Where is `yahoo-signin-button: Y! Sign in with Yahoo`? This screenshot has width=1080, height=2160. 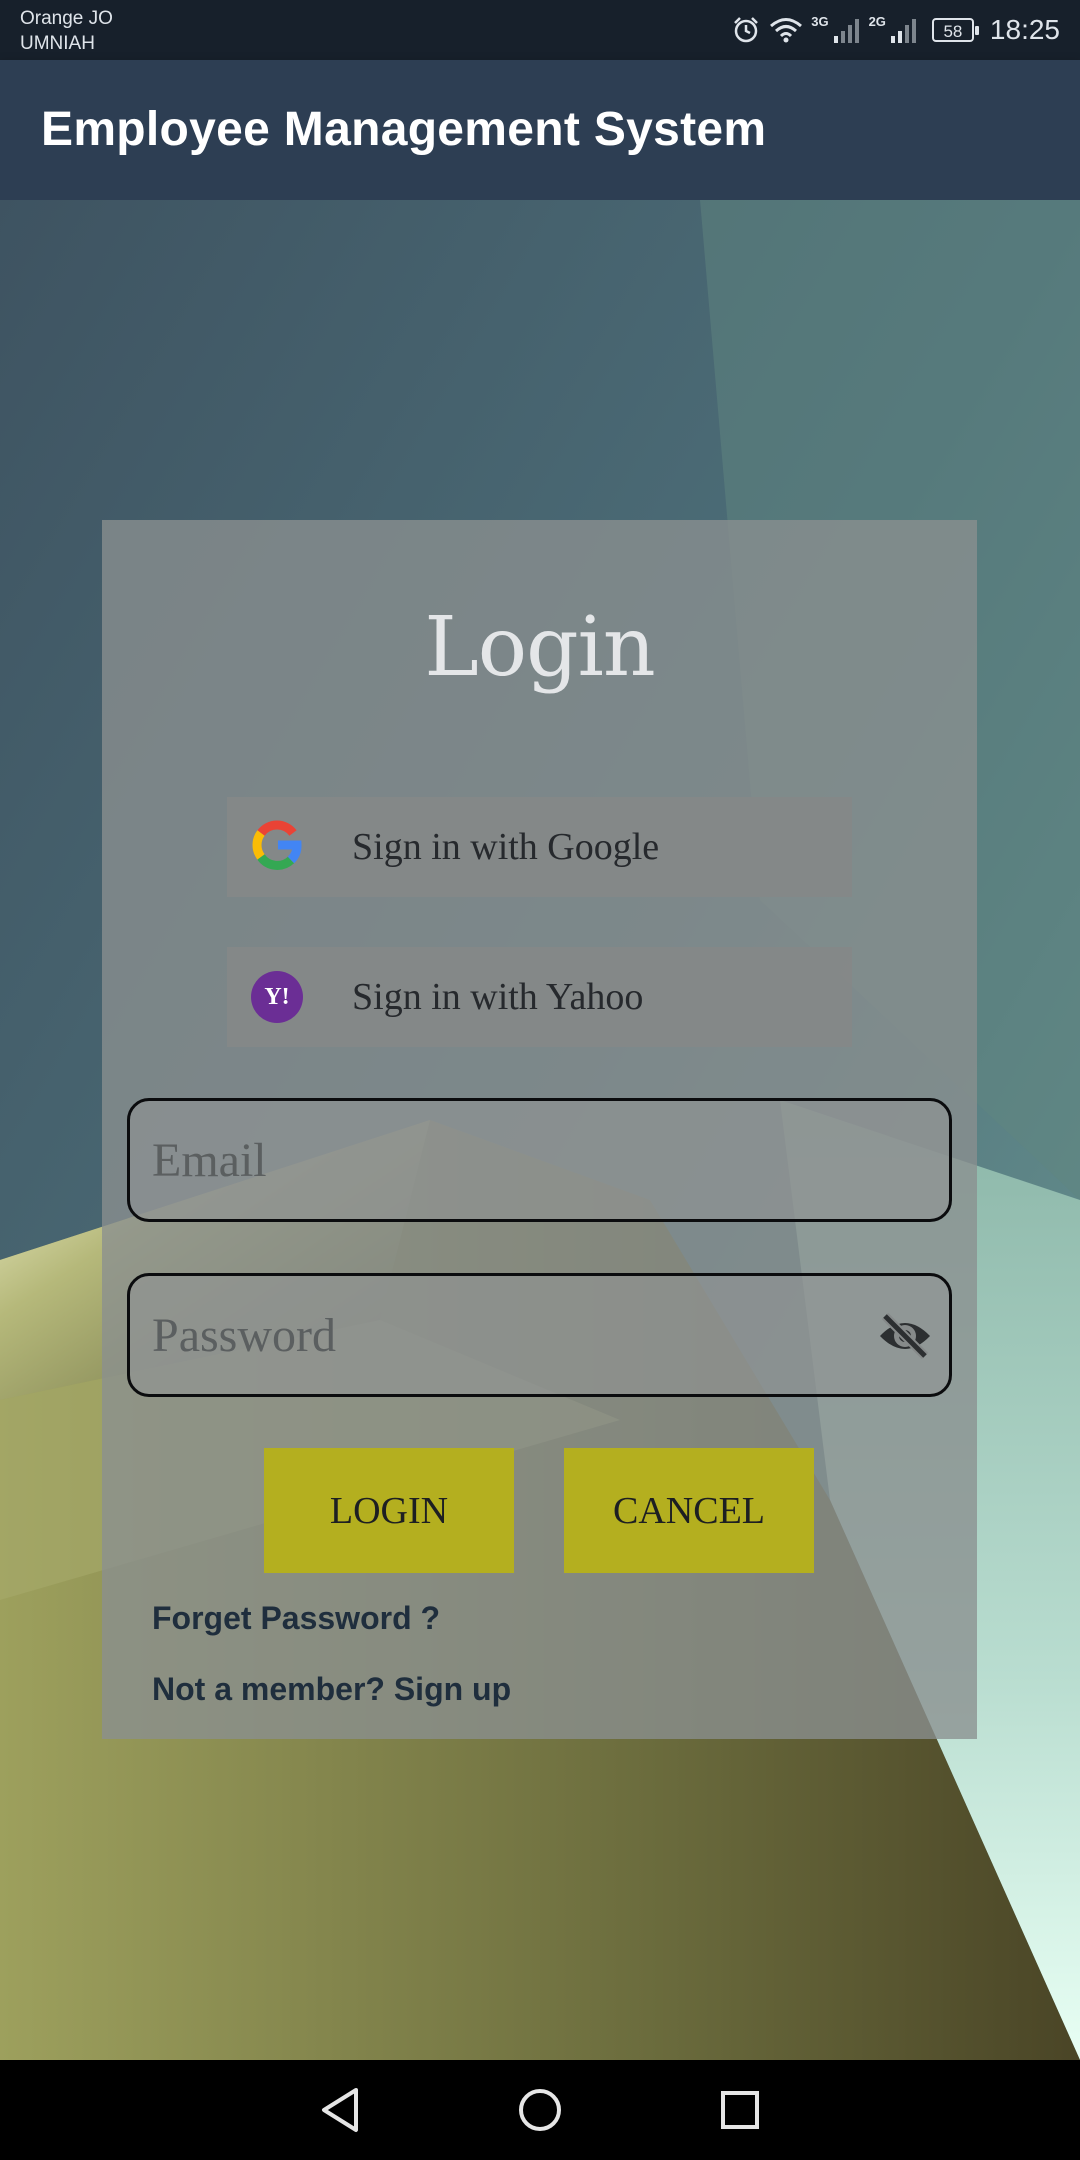 yahoo-signin-button: Y! Sign in with Yahoo is located at coordinates (539, 997).